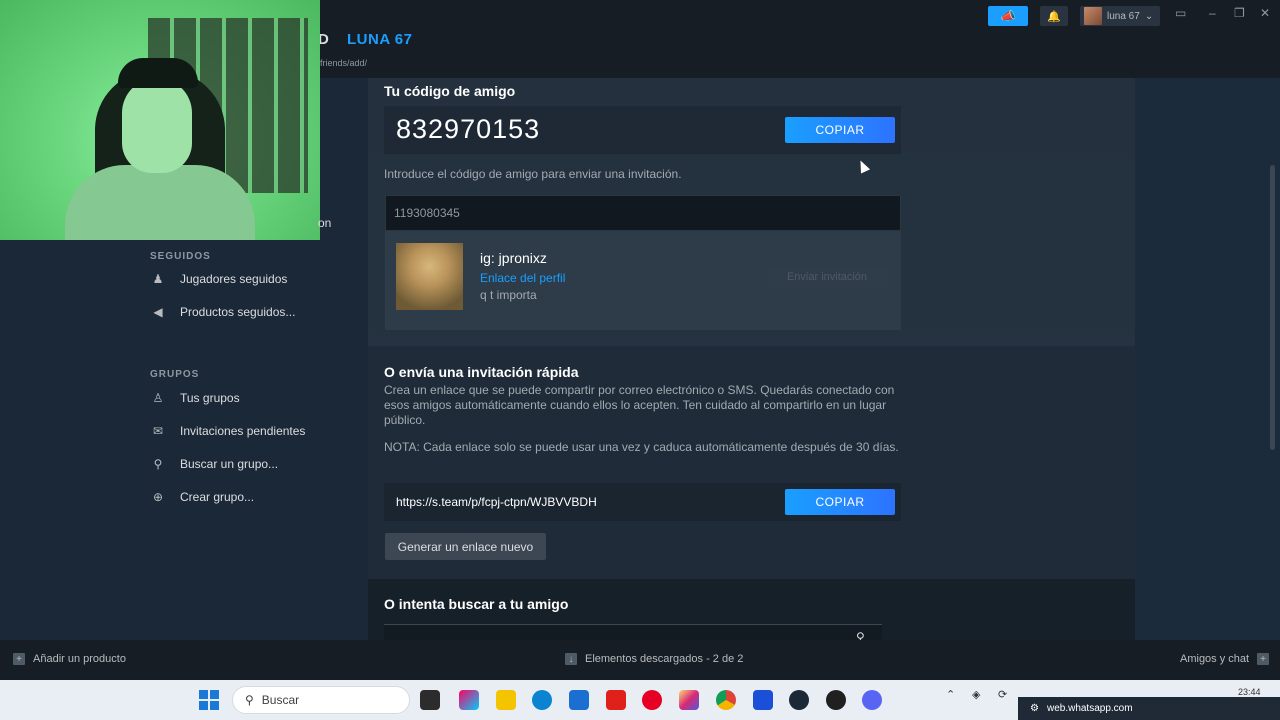 The width and height of the screenshot is (1280, 720). Describe the element at coordinates (522, 278) in the screenshot. I see `profile-link: Enlace del perfil` at that location.